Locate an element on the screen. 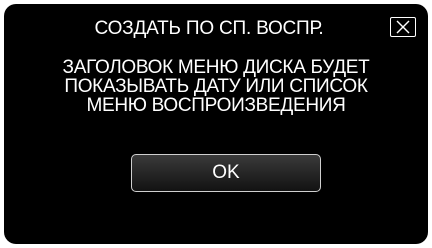 The image size is (432, 248). dialog-title: СОЗДАТЬ ПО СП. ВОСПР. is located at coordinates (209, 28).